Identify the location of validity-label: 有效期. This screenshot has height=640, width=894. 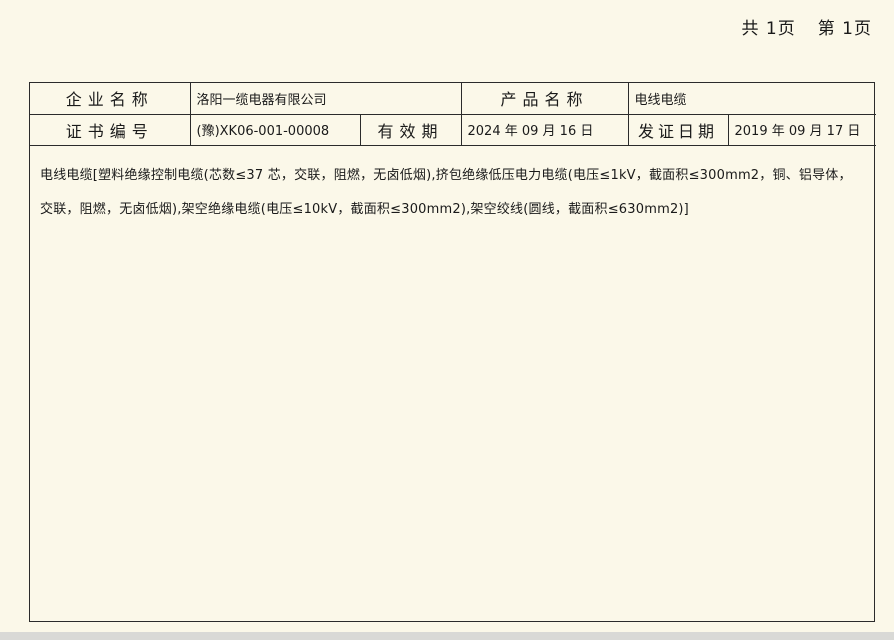
(410, 129).